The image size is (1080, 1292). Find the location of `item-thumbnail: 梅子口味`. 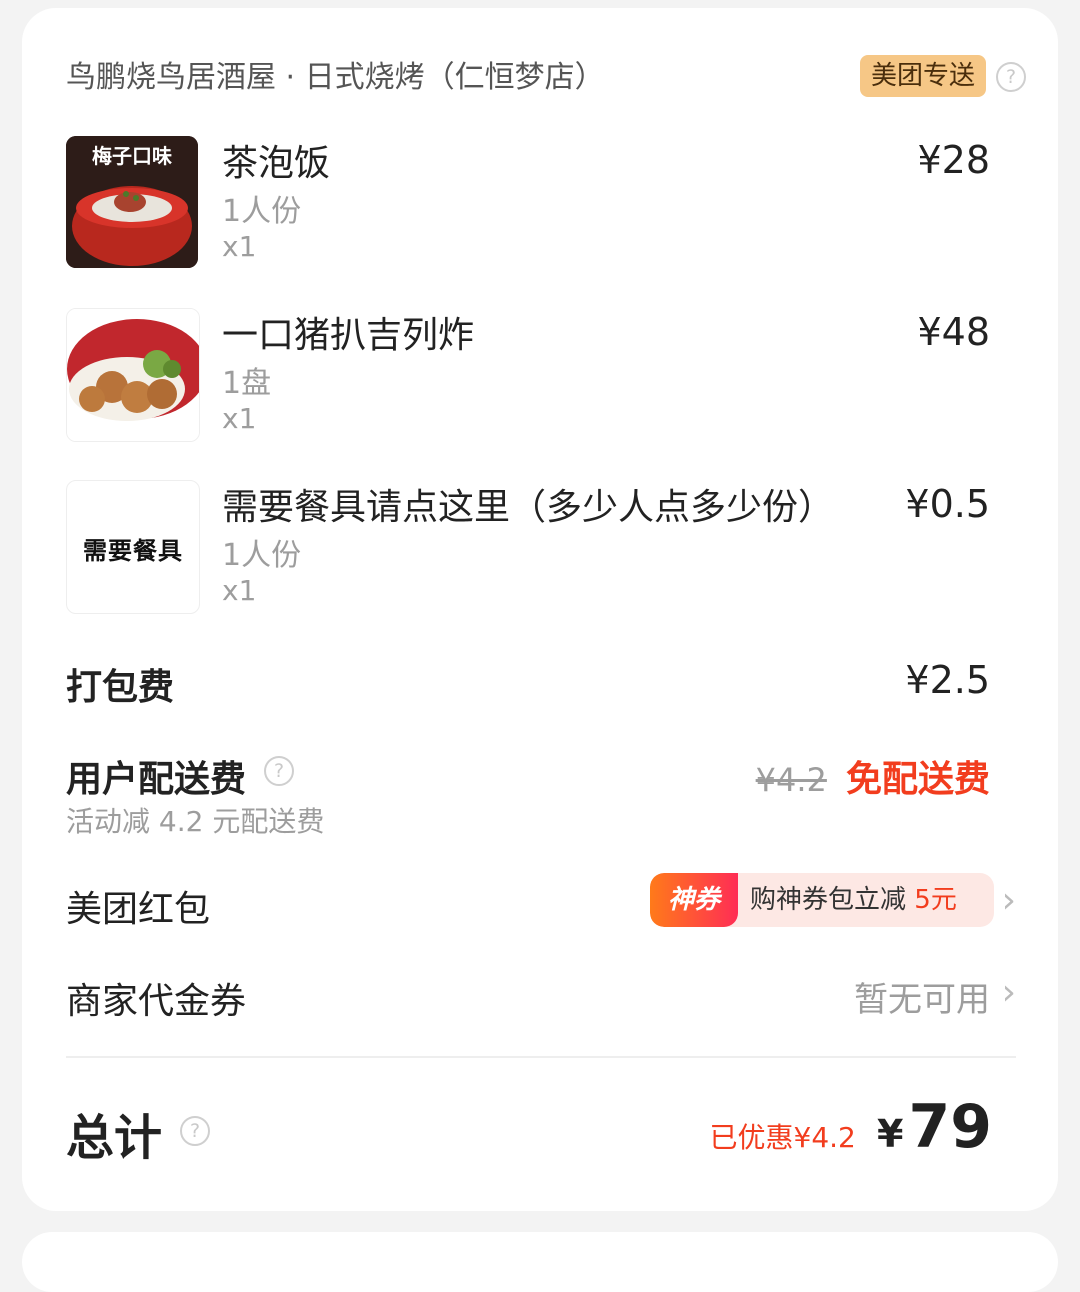

item-thumbnail: 梅子口味 is located at coordinates (132, 202).